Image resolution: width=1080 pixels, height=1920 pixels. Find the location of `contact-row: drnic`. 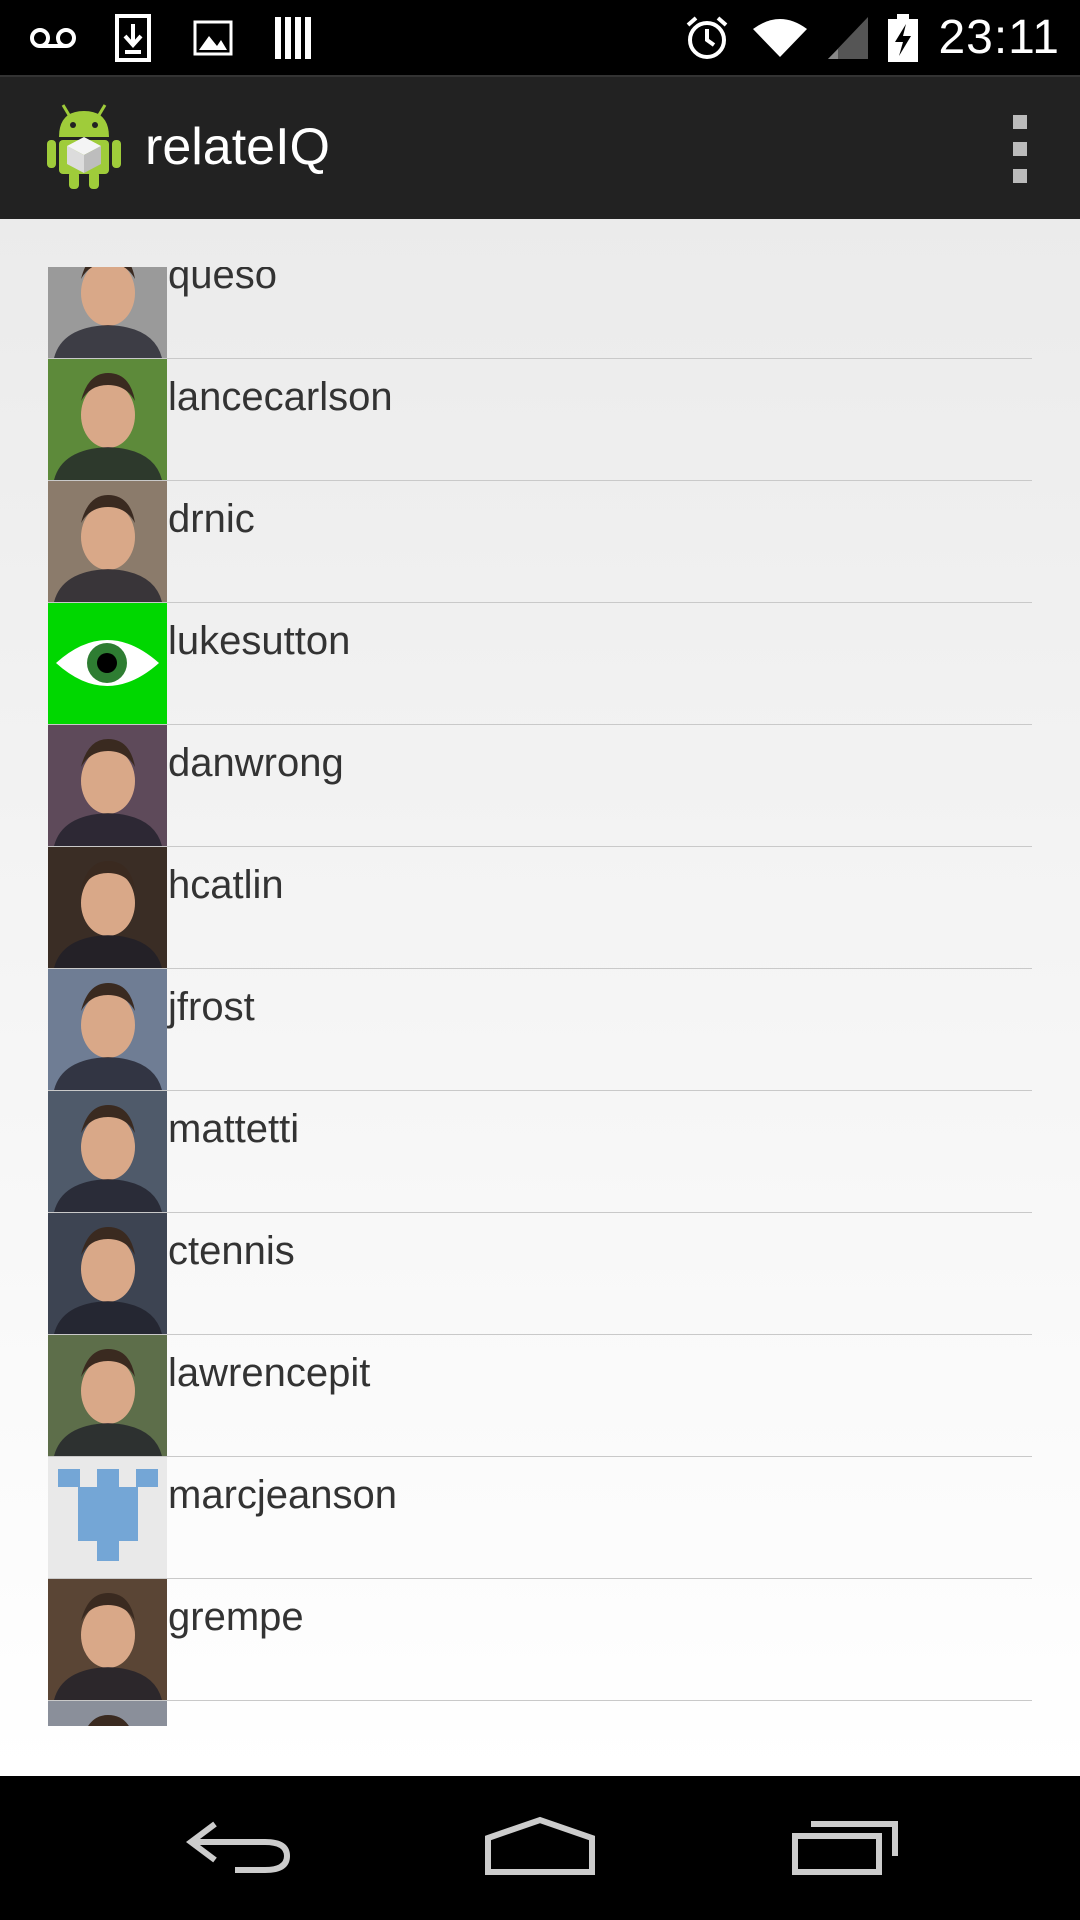

contact-row: drnic is located at coordinates (540, 542).